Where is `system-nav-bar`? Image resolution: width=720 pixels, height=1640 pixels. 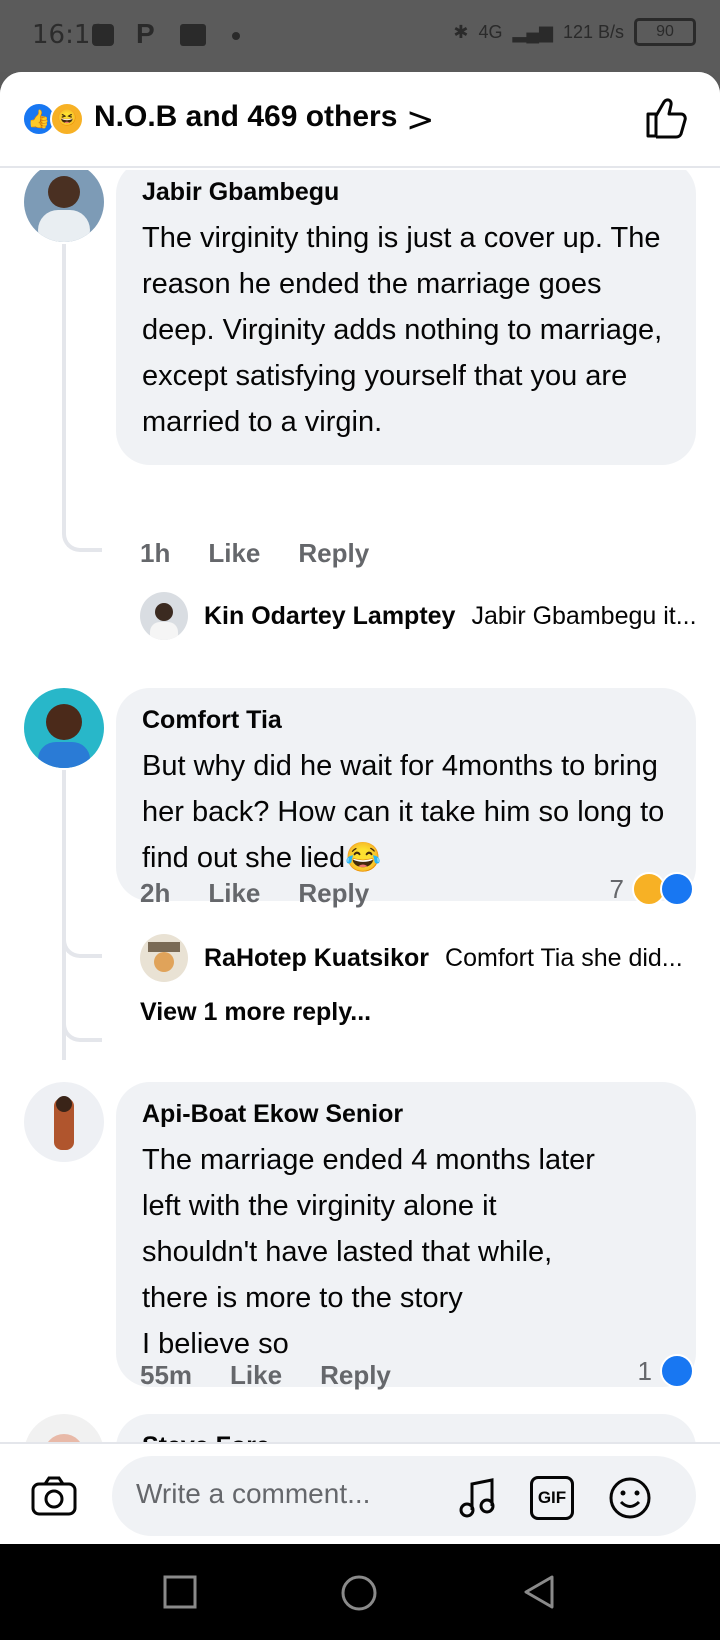
system-nav-bar is located at coordinates (360, 1592).